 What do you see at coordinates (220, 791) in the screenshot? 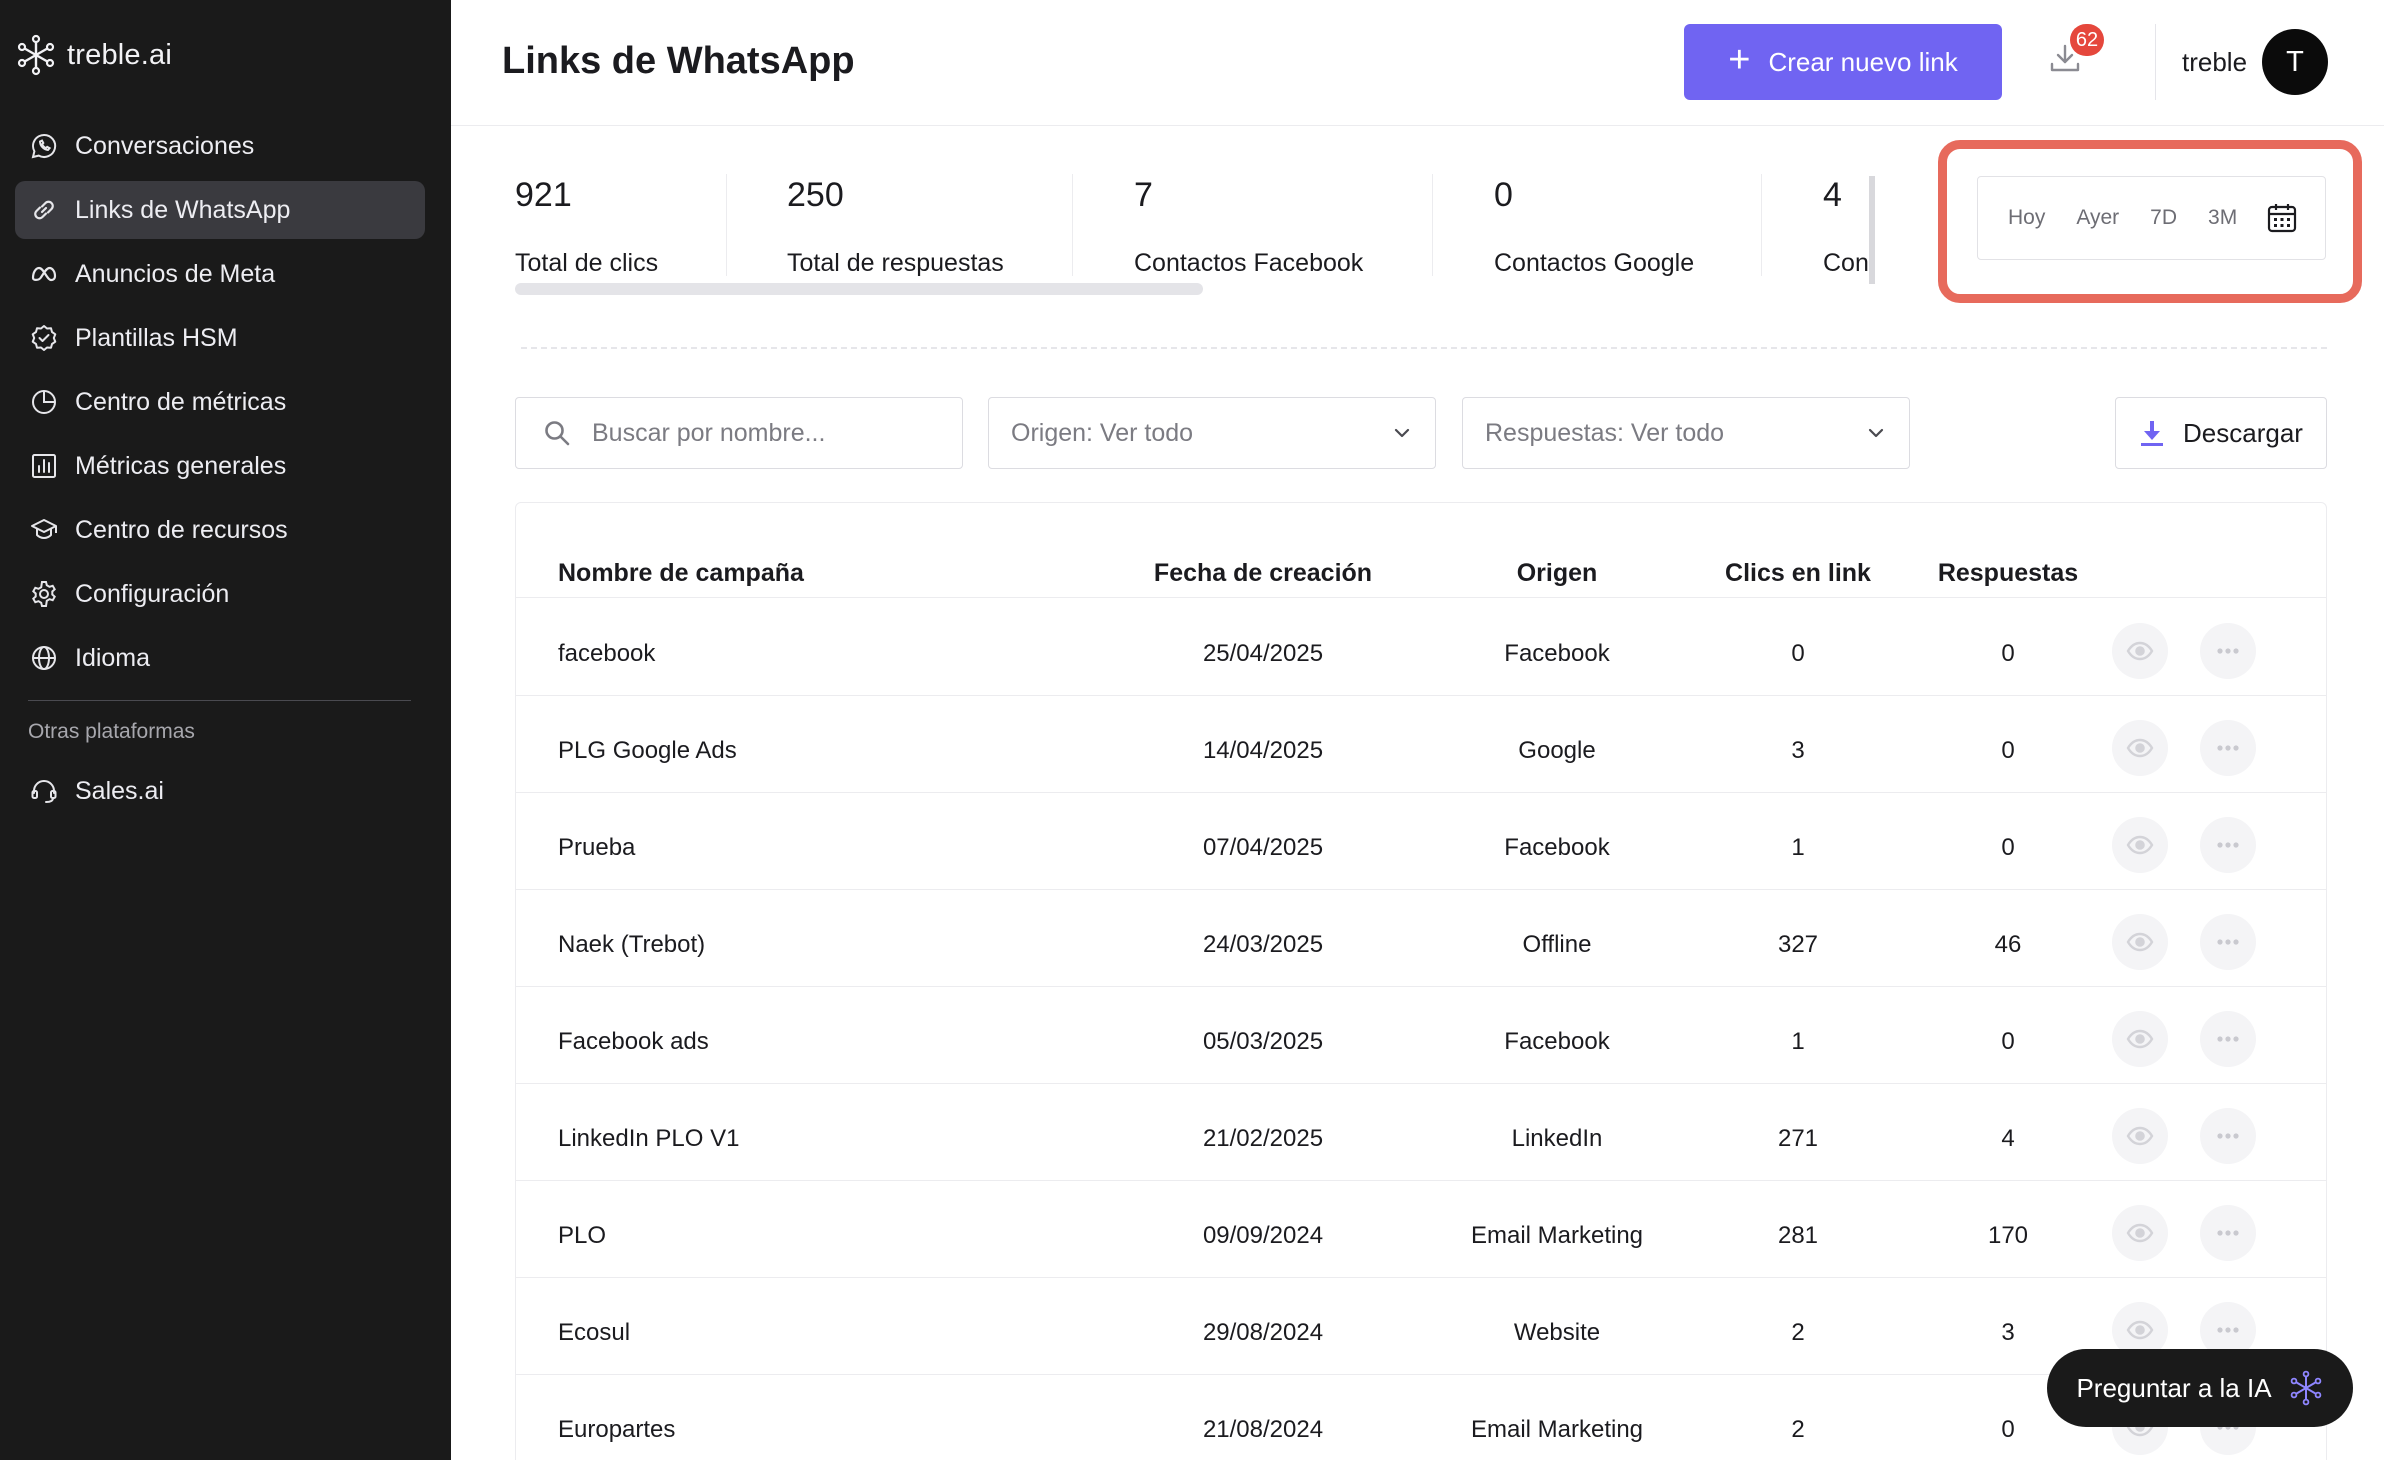
I see `sidebar-item-sales-ai: Sales.ai` at bounding box center [220, 791].